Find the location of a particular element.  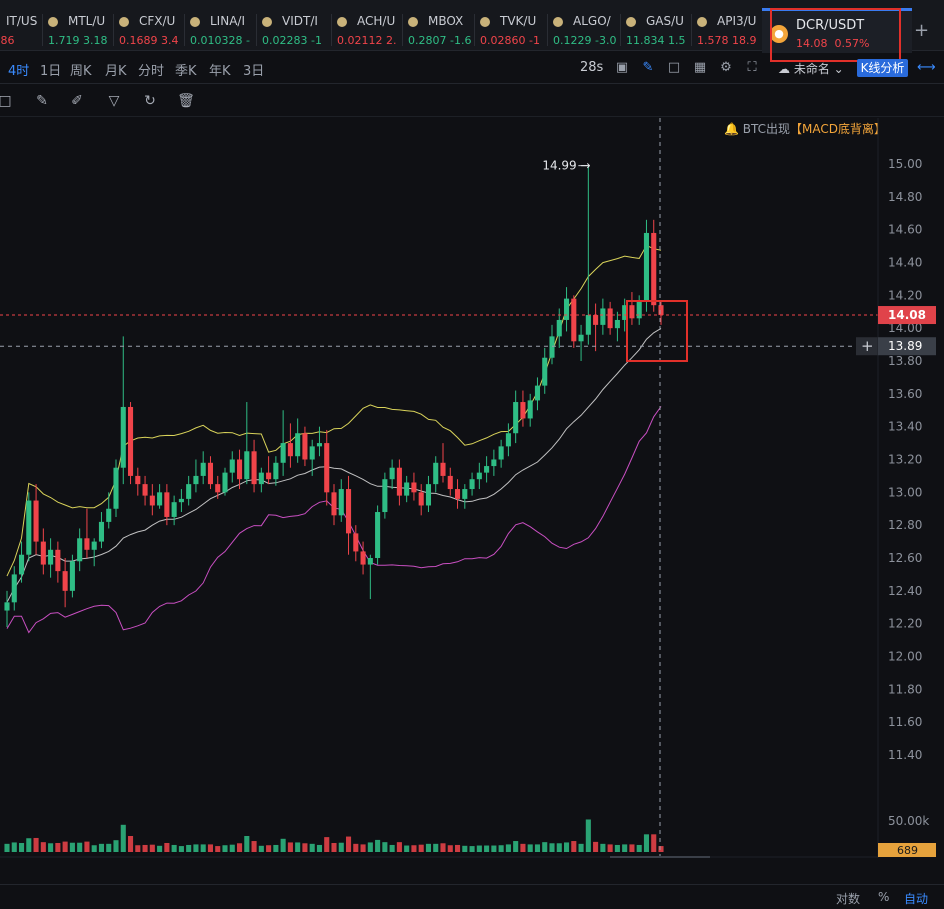

price-tick-label: 11.40 is located at coordinates (905, 755).